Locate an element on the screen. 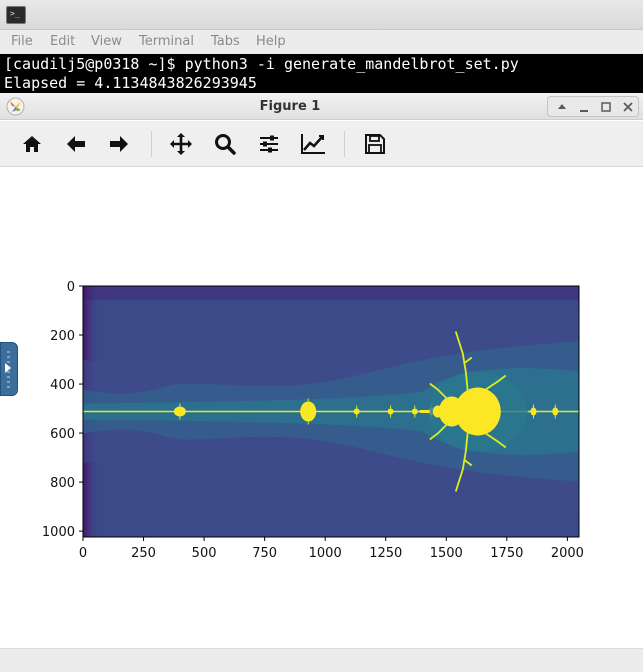 This screenshot has height=672, width=643. terminal-output-line: Elapsed = 4.1134843826293945 is located at coordinates (130, 83).